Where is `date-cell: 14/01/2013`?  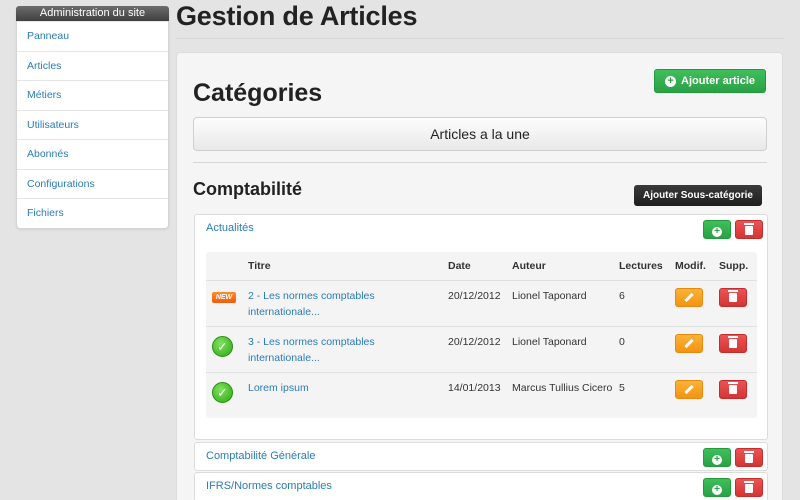
date-cell: 14/01/2013 is located at coordinates (474, 387).